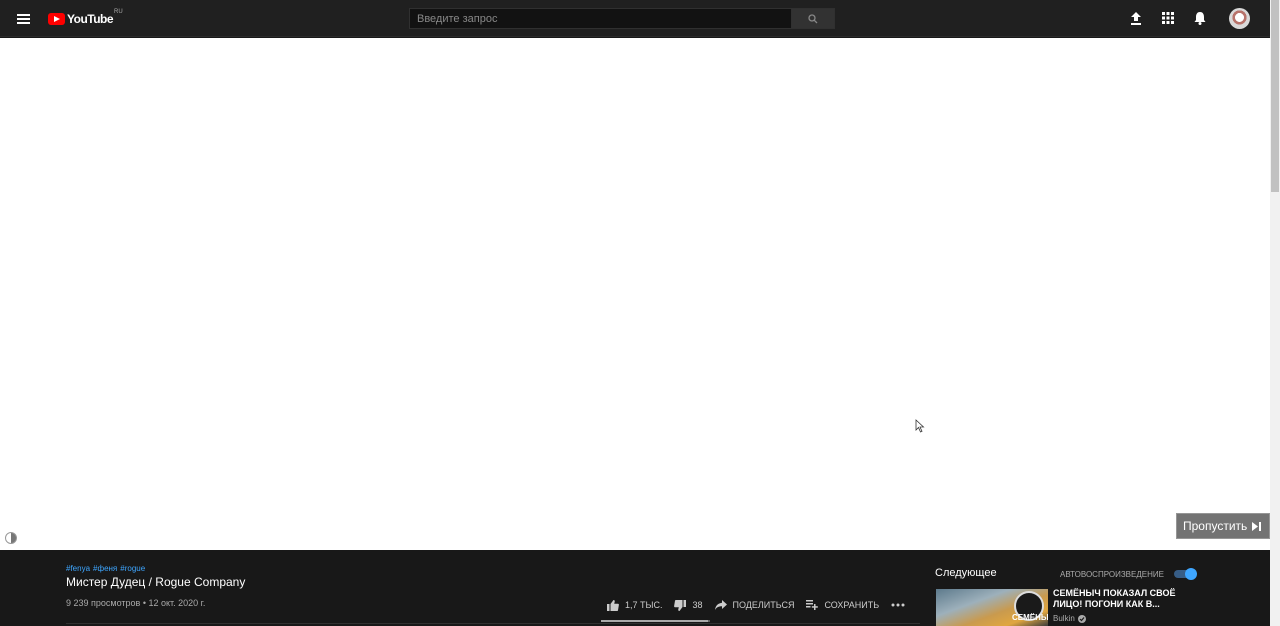  Describe the element at coordinates (1239, 18) in the screenshot. I see `avatar` at that location.